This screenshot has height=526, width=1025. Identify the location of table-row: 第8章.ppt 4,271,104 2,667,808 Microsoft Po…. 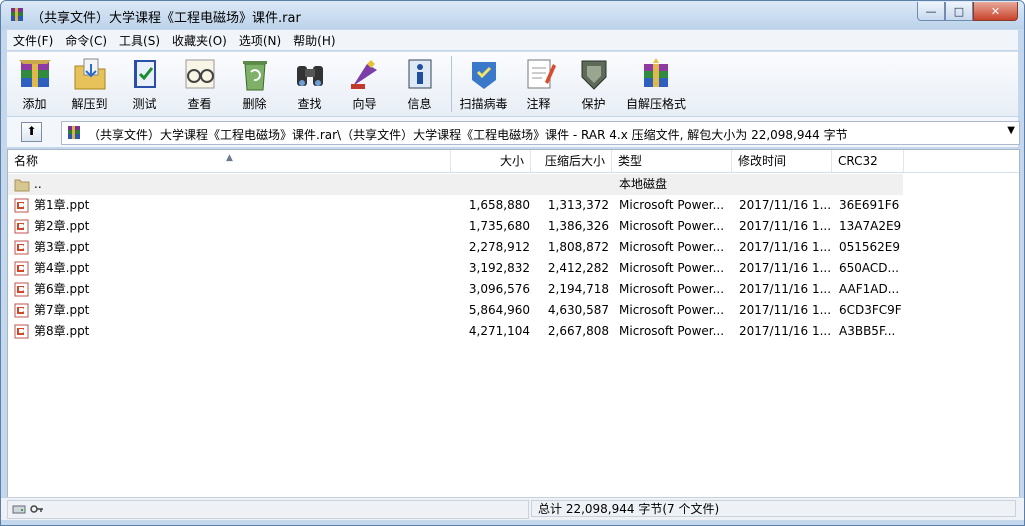
(513, 331).